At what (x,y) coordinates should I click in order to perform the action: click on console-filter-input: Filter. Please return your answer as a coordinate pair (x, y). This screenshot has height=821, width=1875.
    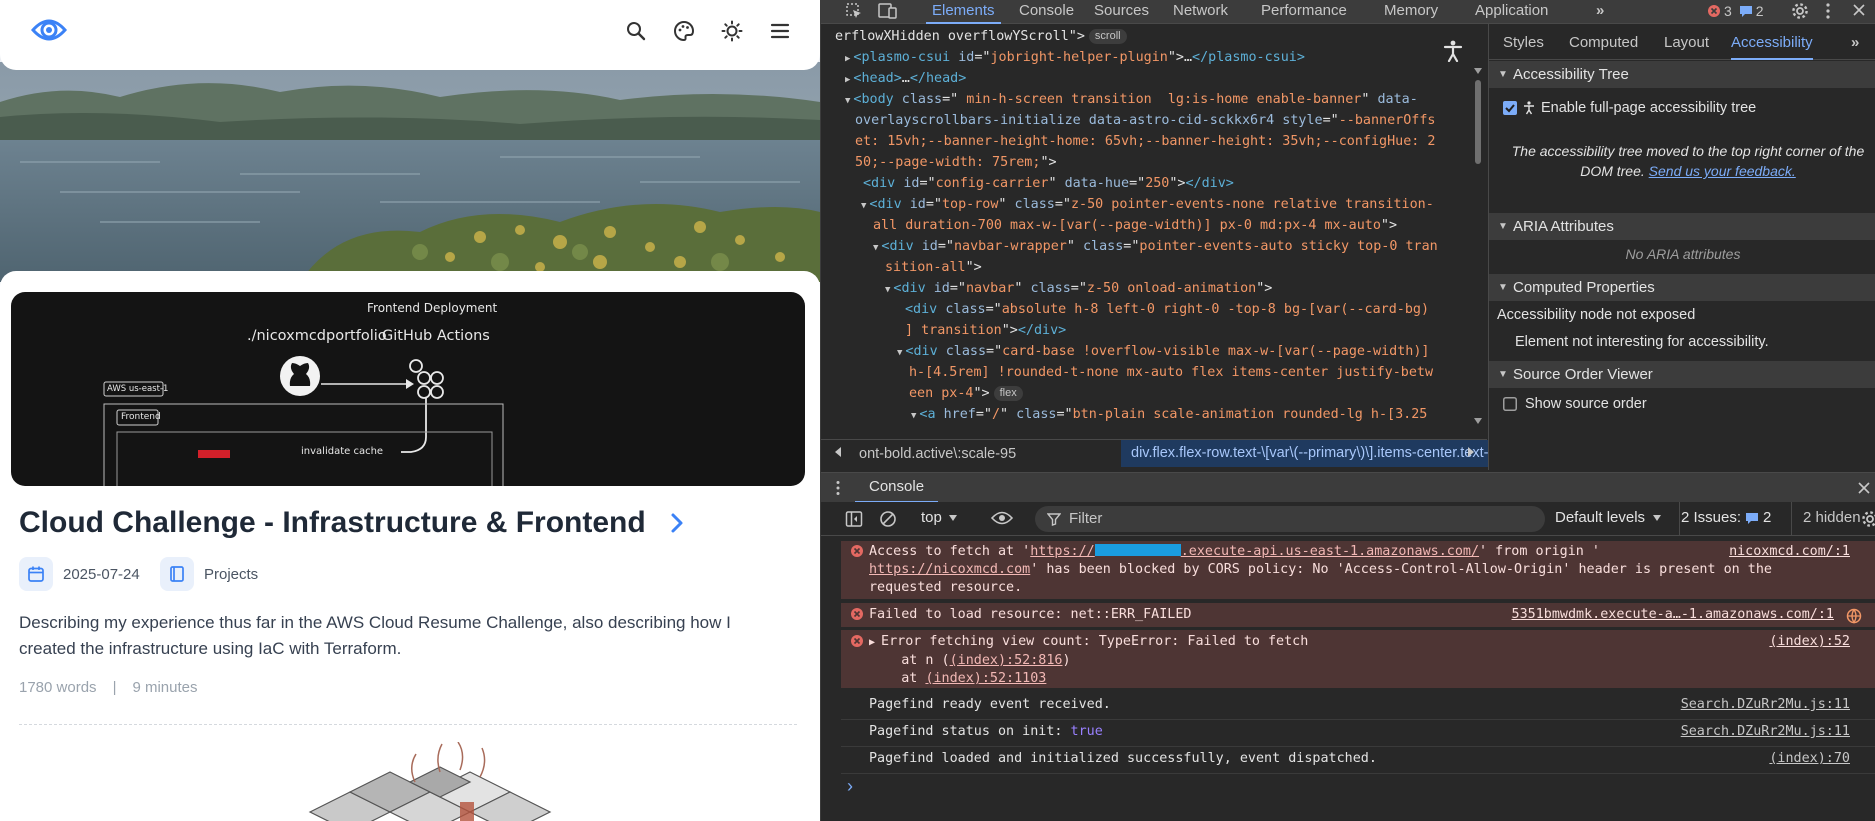
    Looking at the image, I should click on (1290, 519).